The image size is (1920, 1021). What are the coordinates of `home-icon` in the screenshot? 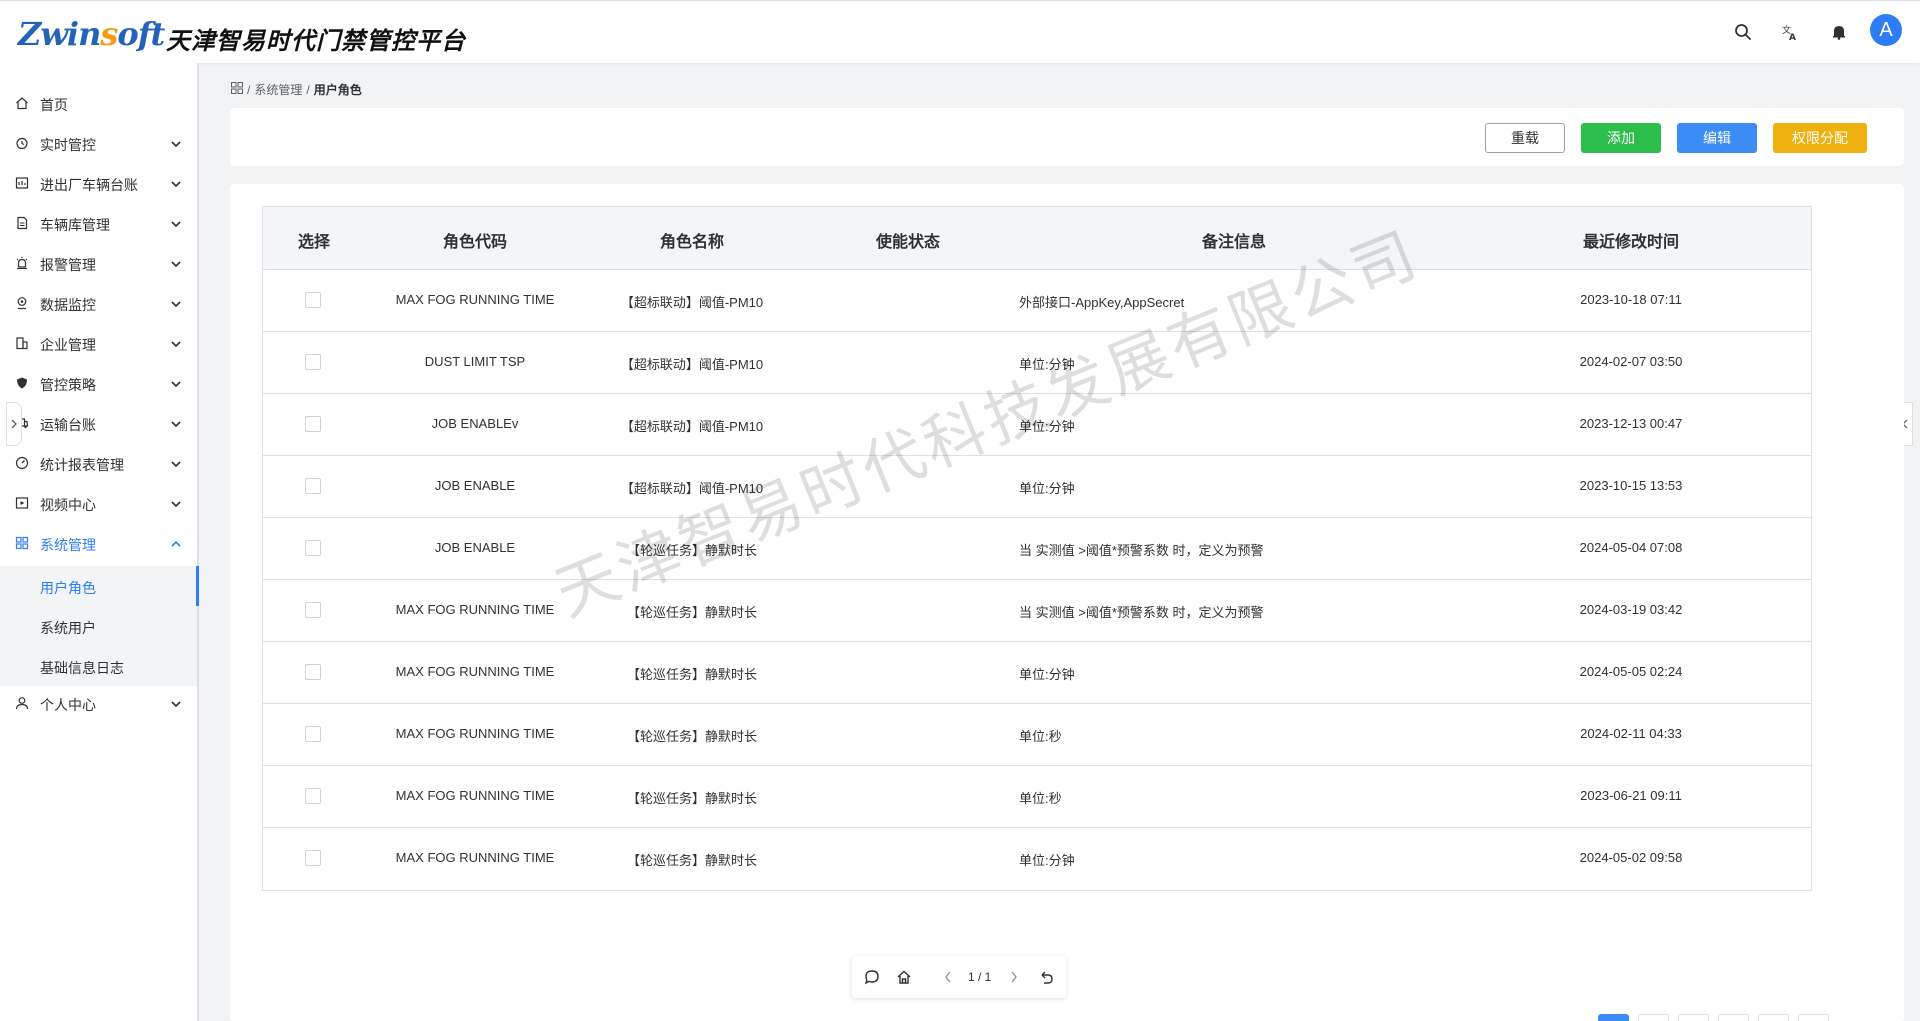 It's located at (904, 977).